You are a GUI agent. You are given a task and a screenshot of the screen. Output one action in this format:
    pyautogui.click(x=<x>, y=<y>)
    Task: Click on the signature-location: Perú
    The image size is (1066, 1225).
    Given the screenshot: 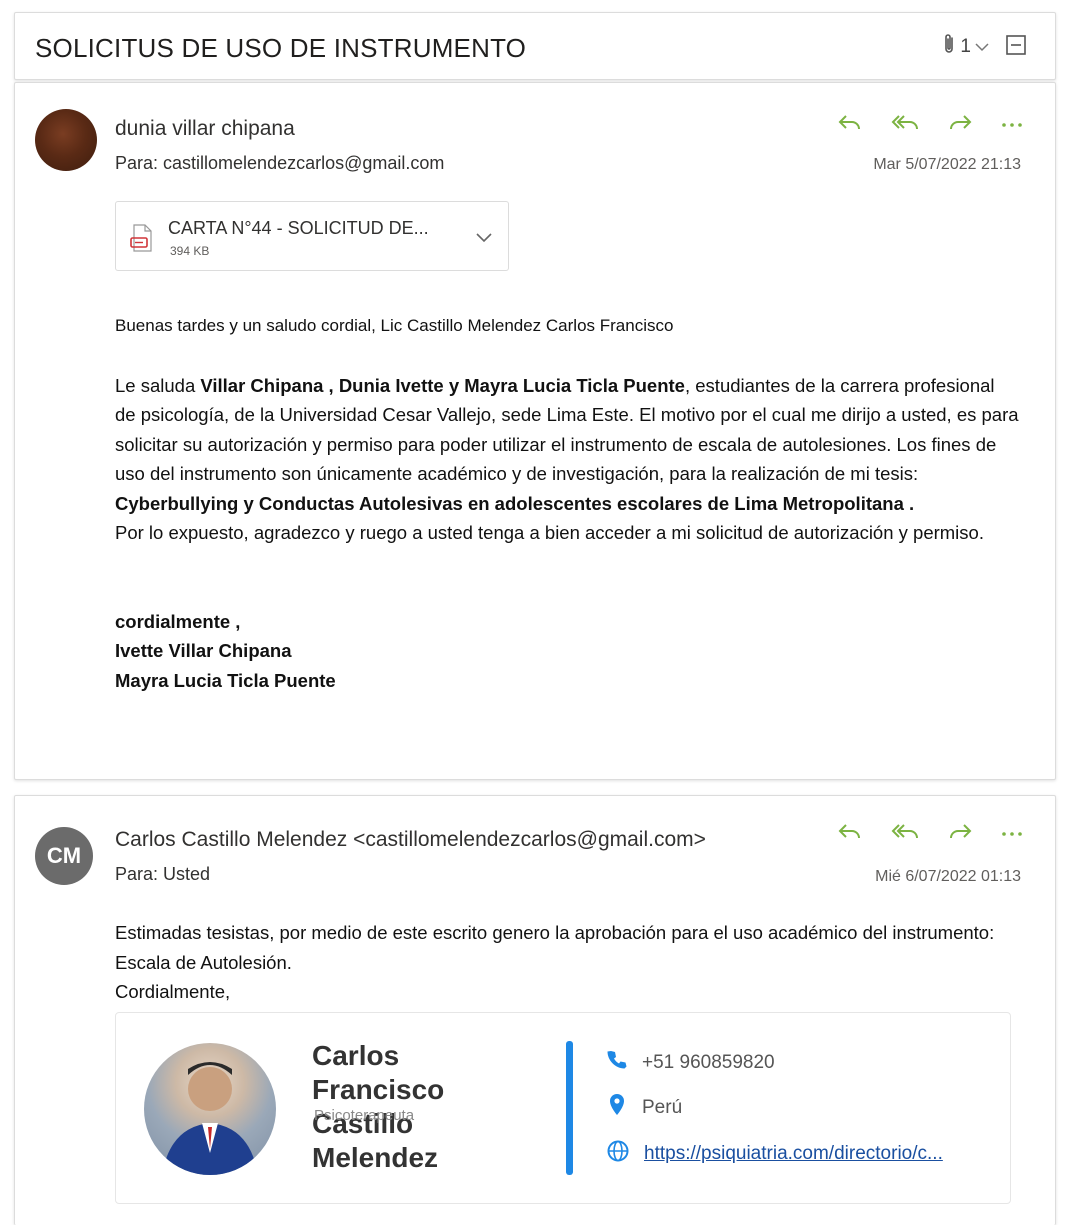 What is the action you would take?
    pyautogui.click(x=662, y=1107)
    